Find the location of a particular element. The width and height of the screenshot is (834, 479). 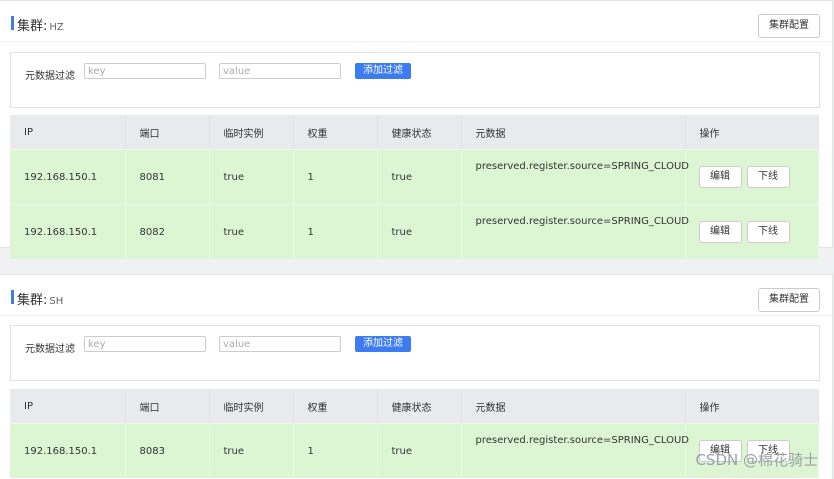

cluster-title: 集群: SH is located at coordinates (40, 298).